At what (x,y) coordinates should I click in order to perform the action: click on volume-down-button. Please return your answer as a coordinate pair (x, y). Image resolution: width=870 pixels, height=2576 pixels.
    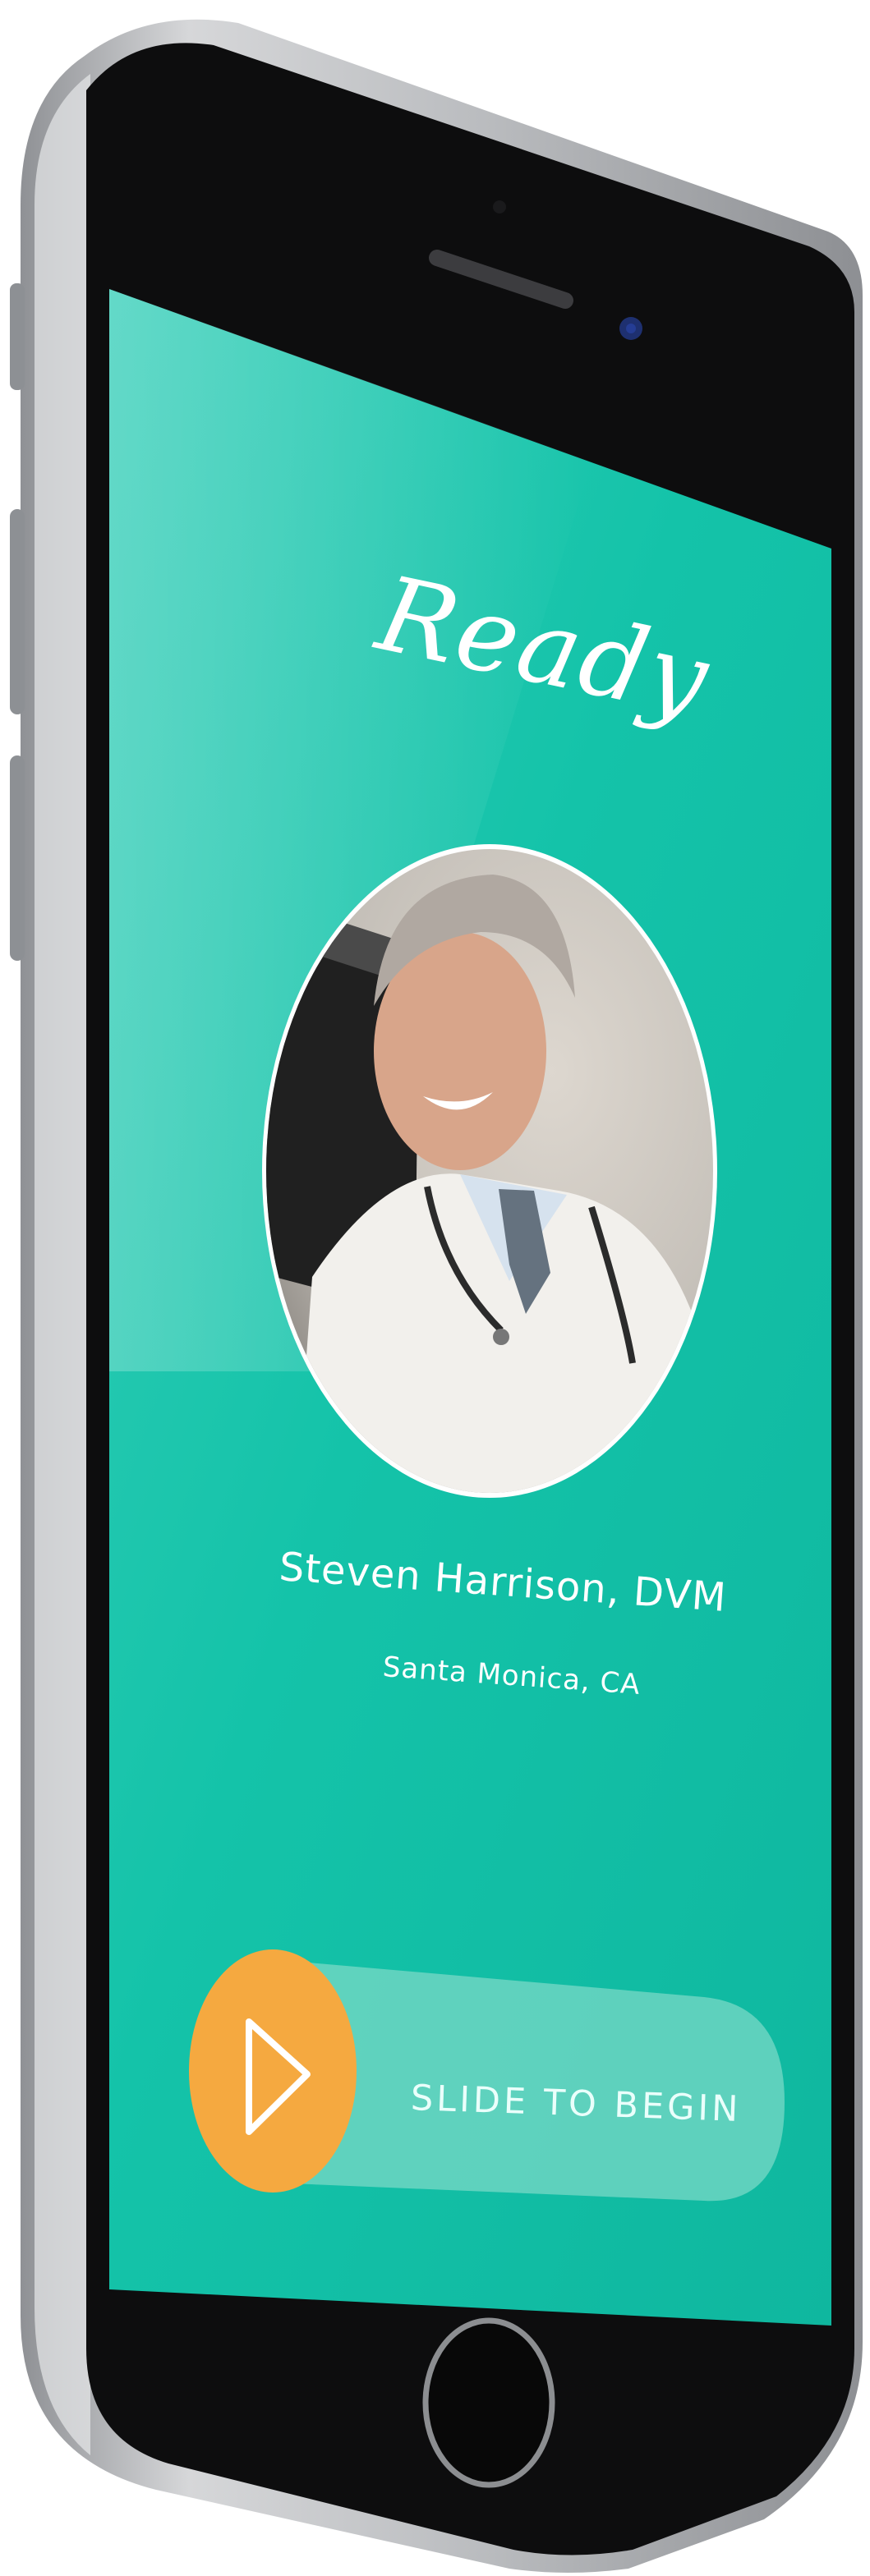
    Looking at the image, I should click on (17, 858).